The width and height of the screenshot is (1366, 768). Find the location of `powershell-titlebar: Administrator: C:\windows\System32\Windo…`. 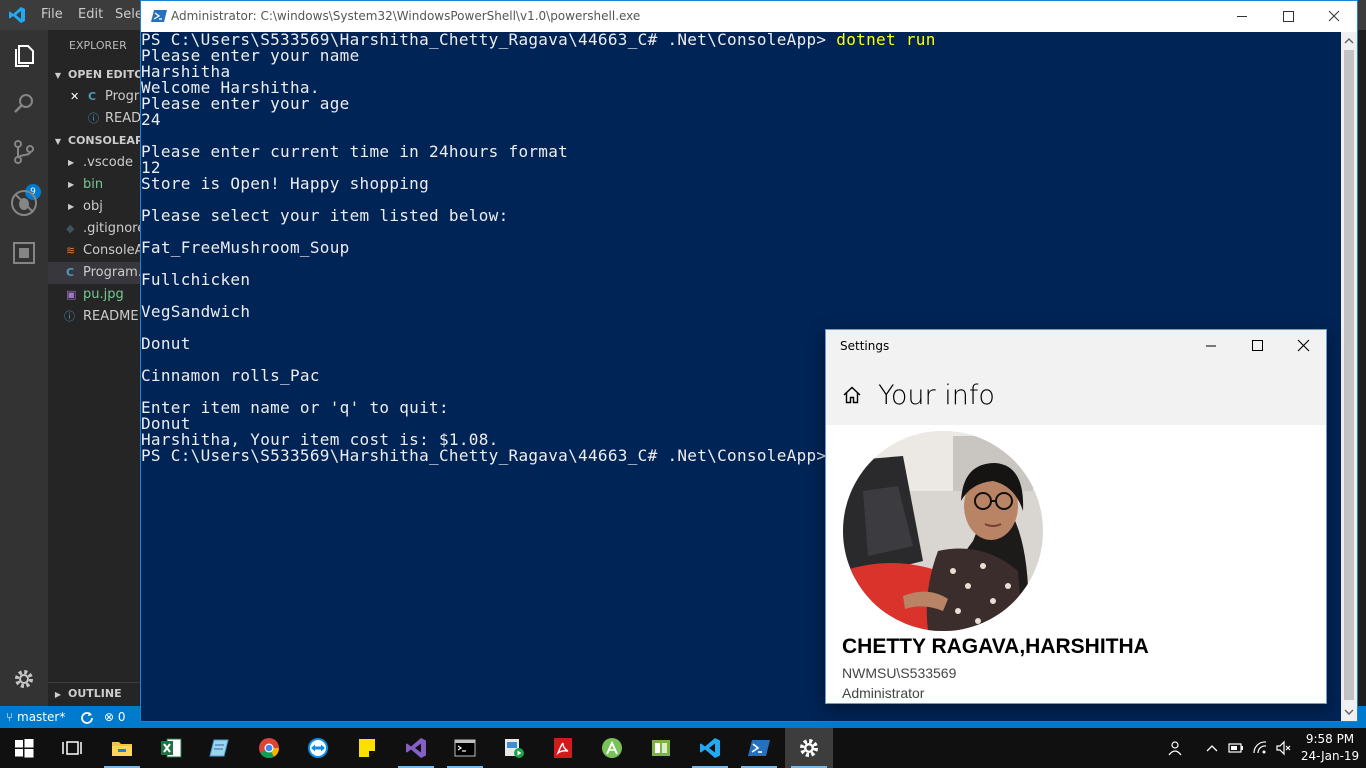

powershell-titlebar: Administrator: C:\windows\System32\Windo… is located at coordinates (749, 16).